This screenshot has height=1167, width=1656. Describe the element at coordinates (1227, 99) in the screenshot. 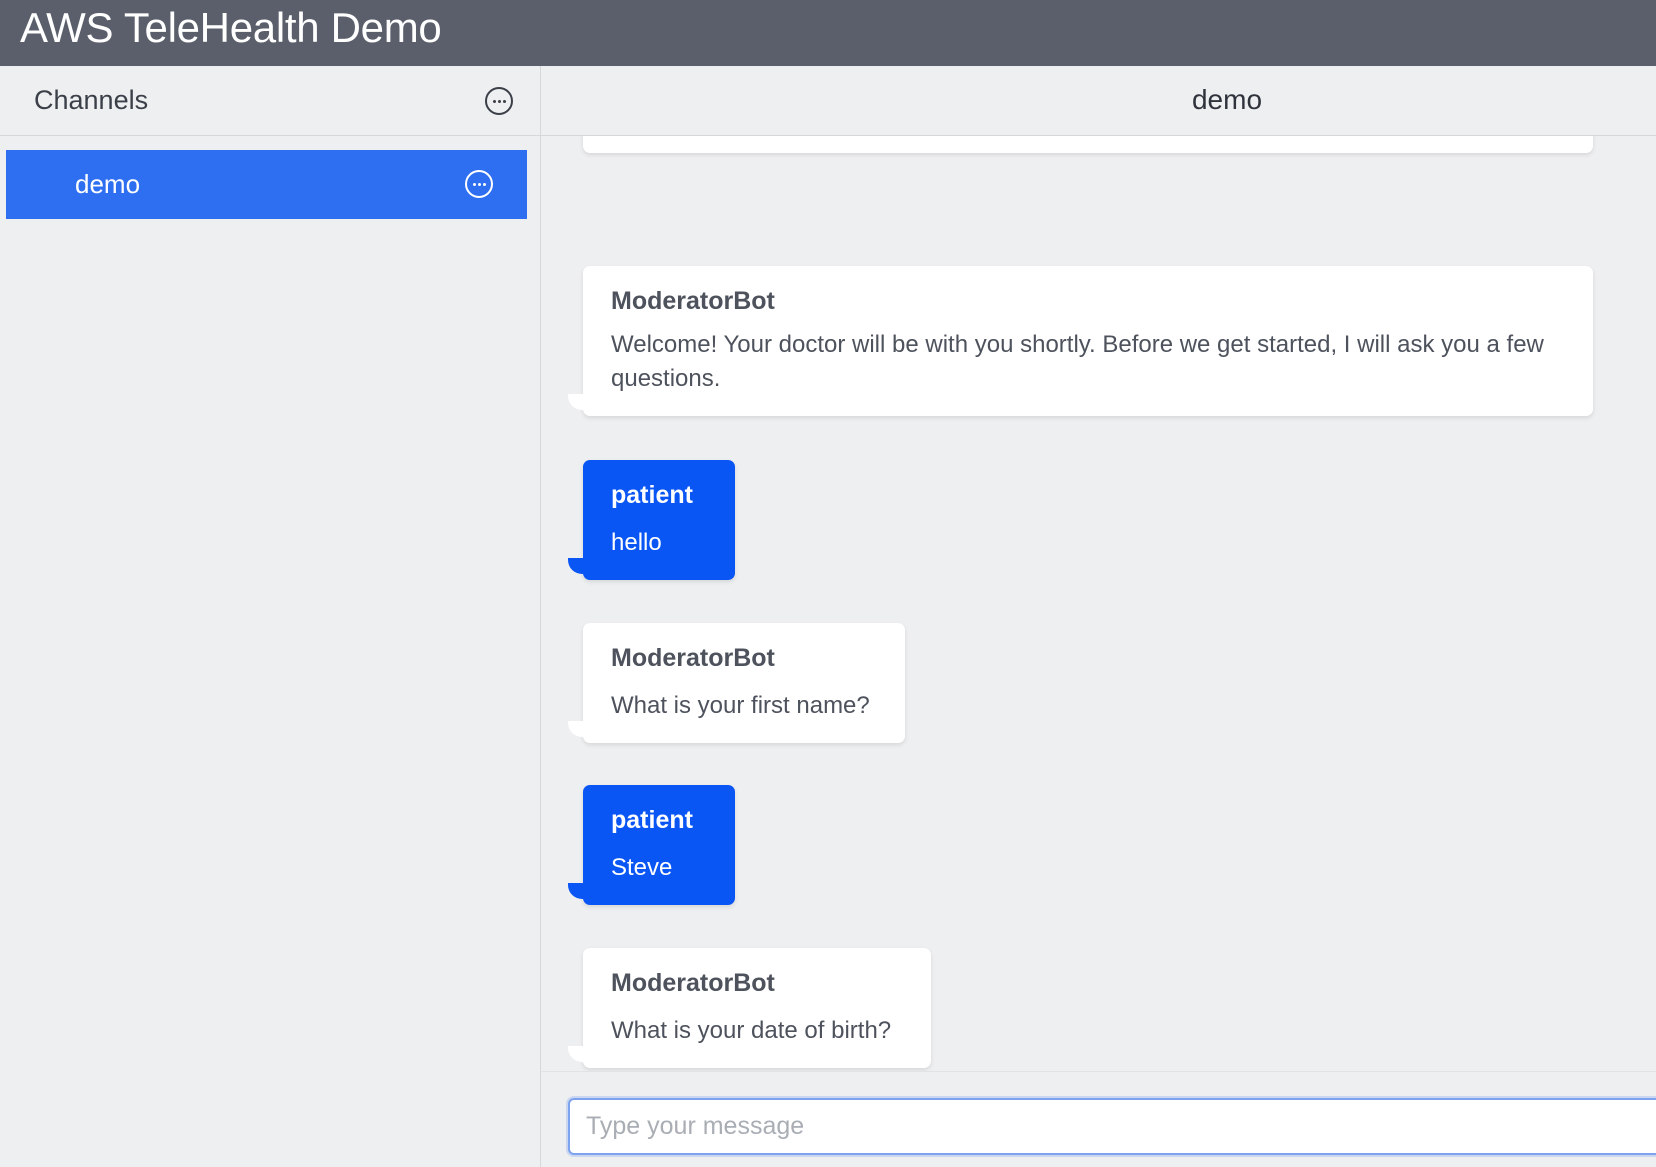

I see `chat-title: demo` at that location.